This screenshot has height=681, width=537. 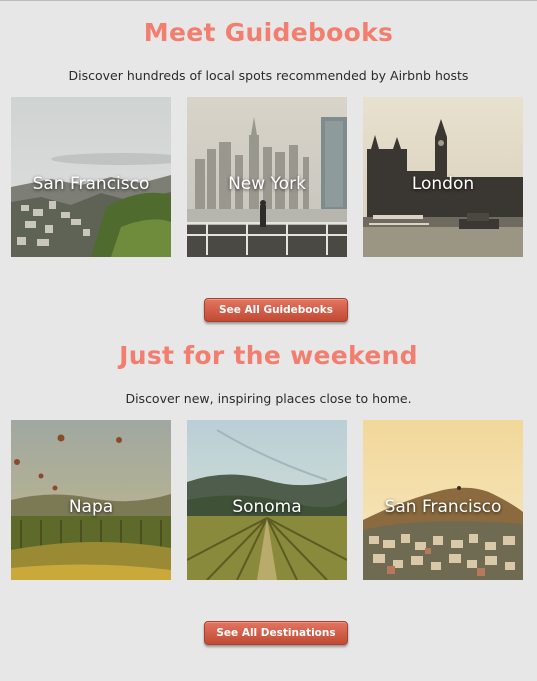 I want to click on destination-card-san-francisco: San Francisco, so click(x=443, y=500).